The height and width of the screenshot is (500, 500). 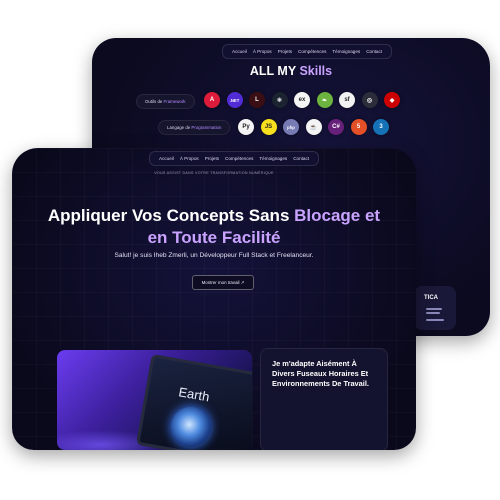 What do you see at coordinates (324, 100) in the screenshot?
I see `spring-icon: ❧` at bounding box center [324, 100].